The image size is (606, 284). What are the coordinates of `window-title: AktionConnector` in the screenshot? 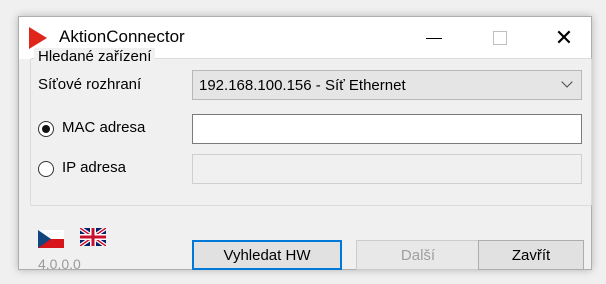 It's located at (122, 36).